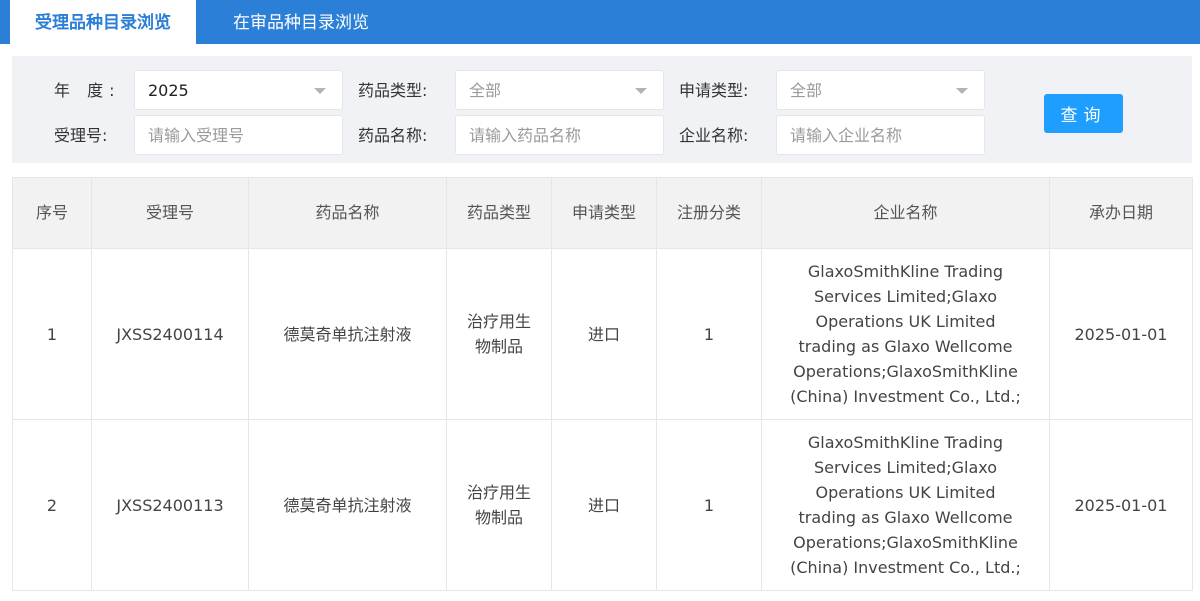 Image resolution: width=1200 pixels, height=601 pixels. What do you see at coordinates (103, 22) in the screenshot?
I see `tab-accepted-catalog: 受理品种目录浏览` at bounding box center [103, 22].